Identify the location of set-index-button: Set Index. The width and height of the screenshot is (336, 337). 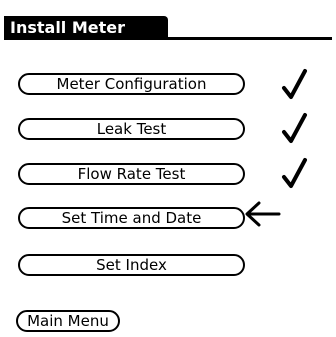
(131, 265).